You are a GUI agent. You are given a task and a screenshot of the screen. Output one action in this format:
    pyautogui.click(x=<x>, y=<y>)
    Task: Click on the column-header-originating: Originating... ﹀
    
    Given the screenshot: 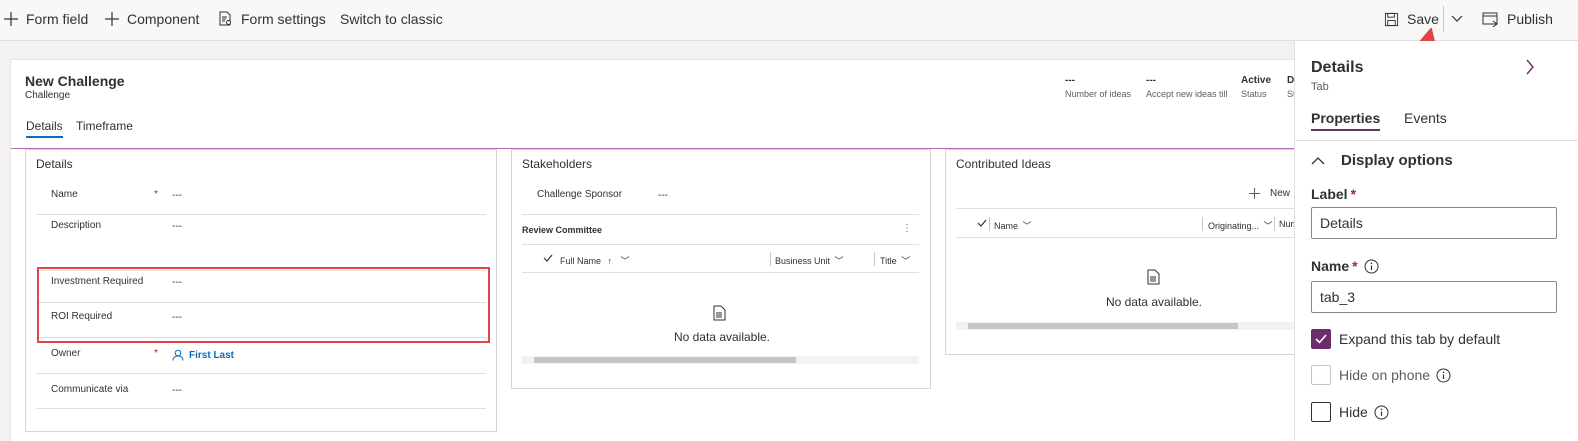 What is the action you would take?
    pyautogui.click(x=1240, y=225)
    